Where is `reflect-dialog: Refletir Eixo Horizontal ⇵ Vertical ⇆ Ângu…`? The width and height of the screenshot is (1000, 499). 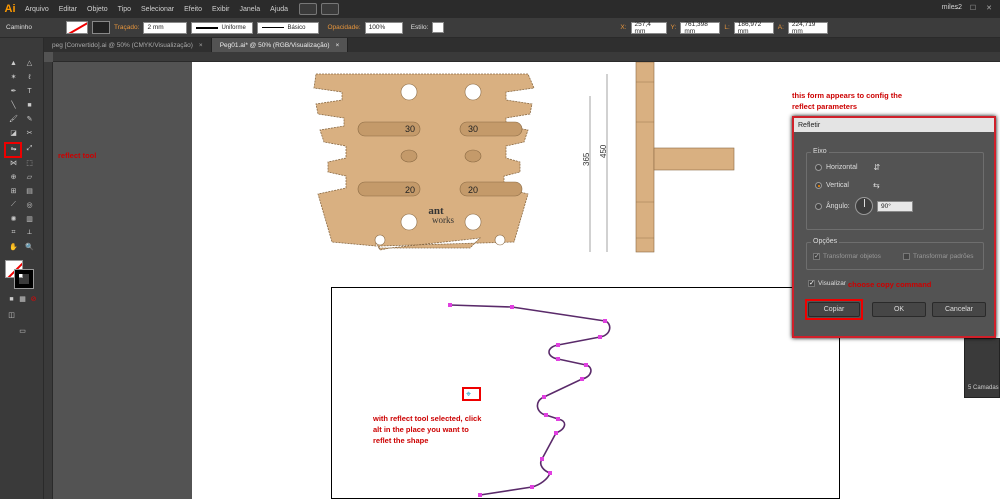 reflect-dialog: Refletir Eixo Horizontal ⇵ Vertical ⇆ Ângu… is located at coordinates (894, 227).